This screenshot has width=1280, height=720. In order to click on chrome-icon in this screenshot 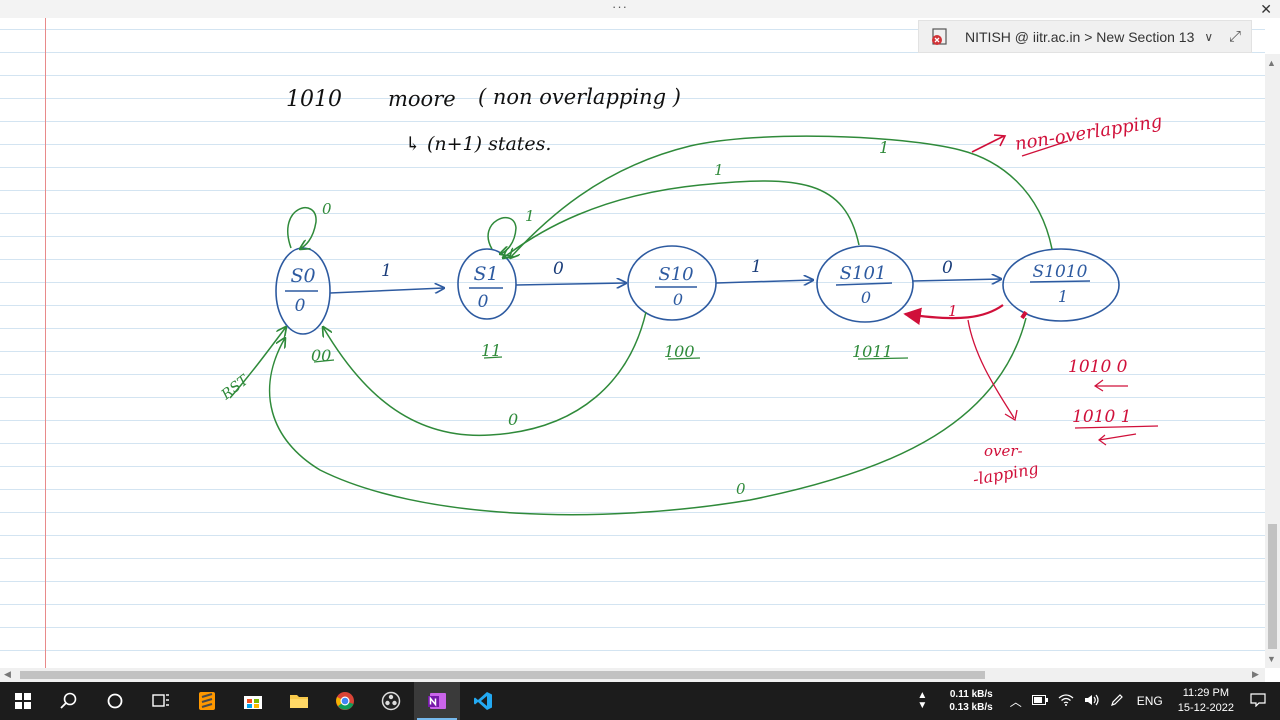, I will do `click(345, 701)`.